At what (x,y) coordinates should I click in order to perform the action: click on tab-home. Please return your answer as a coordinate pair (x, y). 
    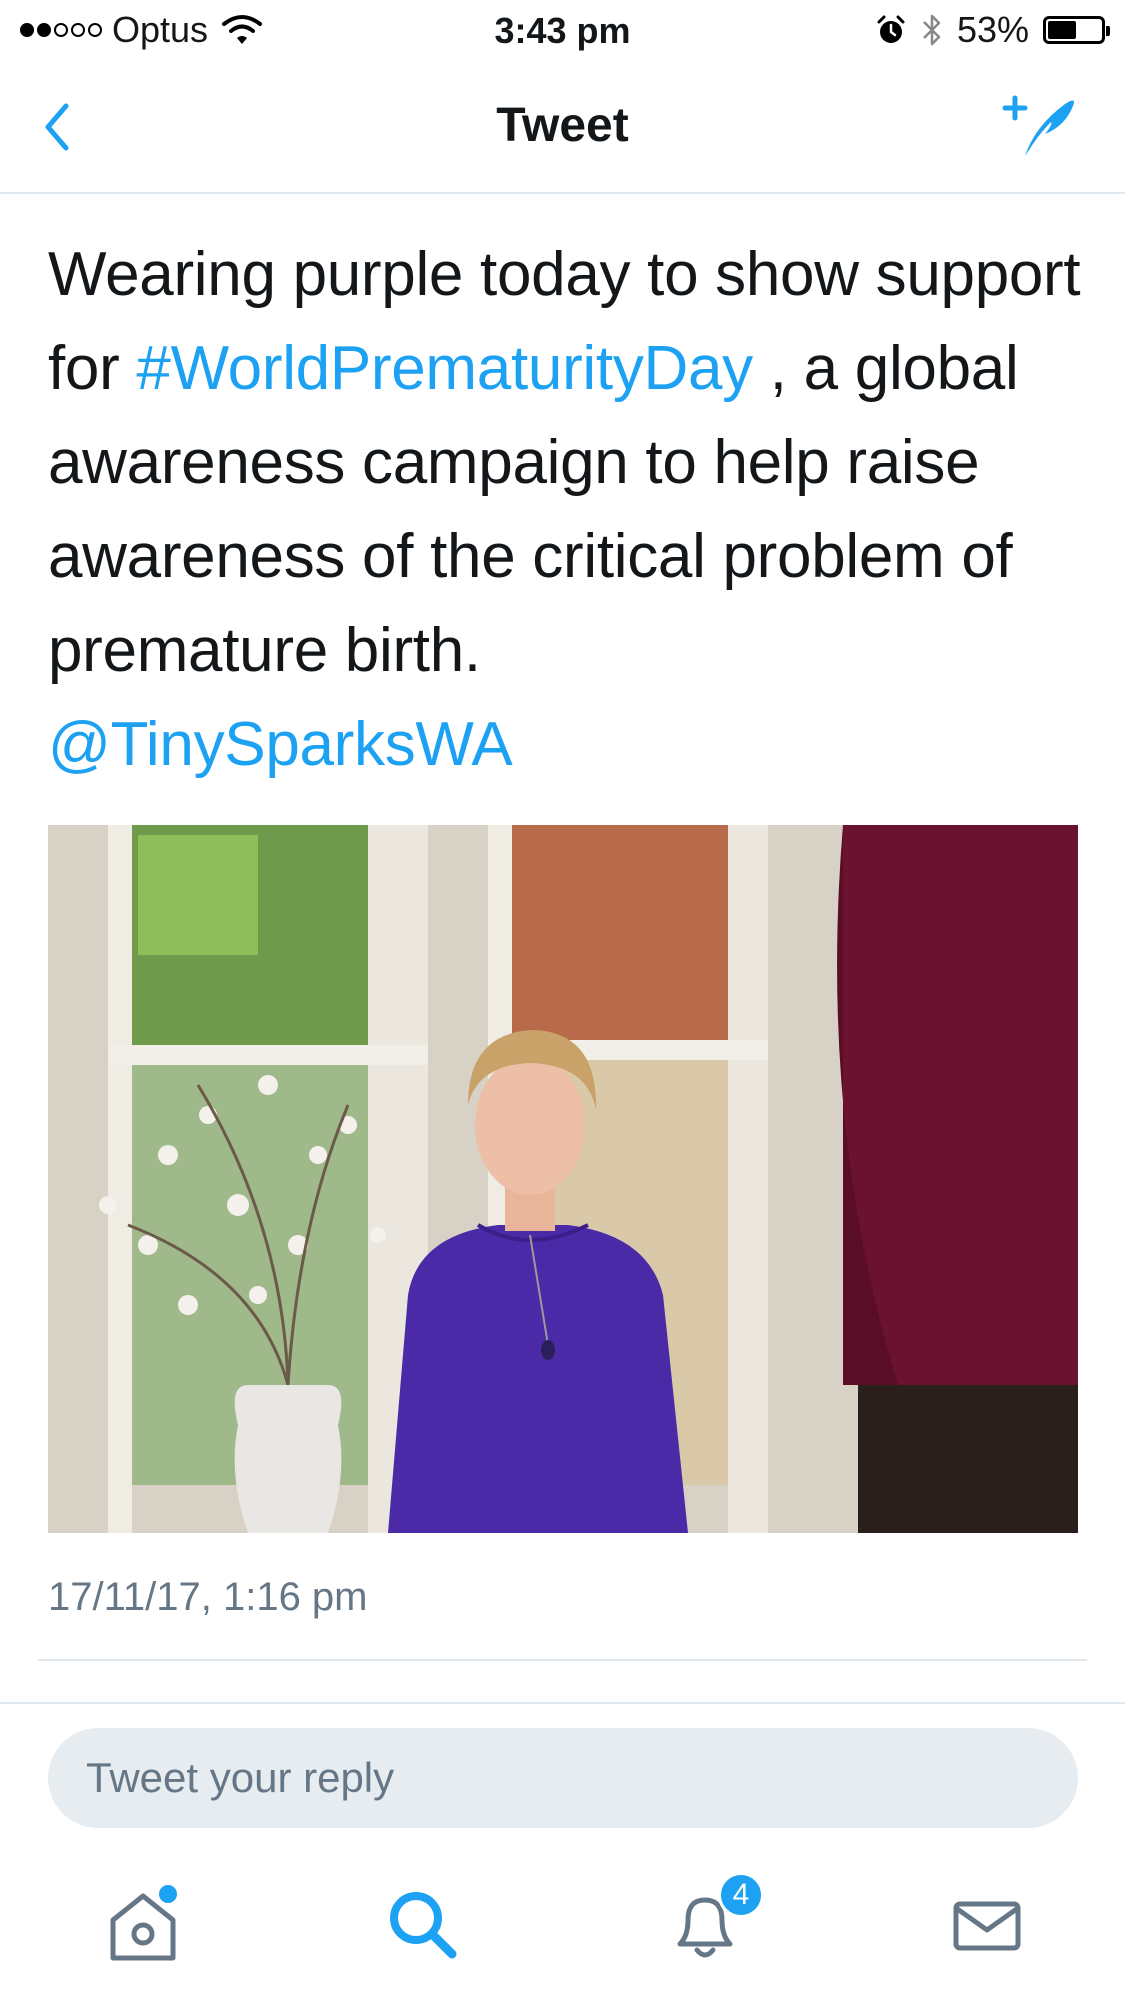
    Looking at the image, I should click on (143, 1925).